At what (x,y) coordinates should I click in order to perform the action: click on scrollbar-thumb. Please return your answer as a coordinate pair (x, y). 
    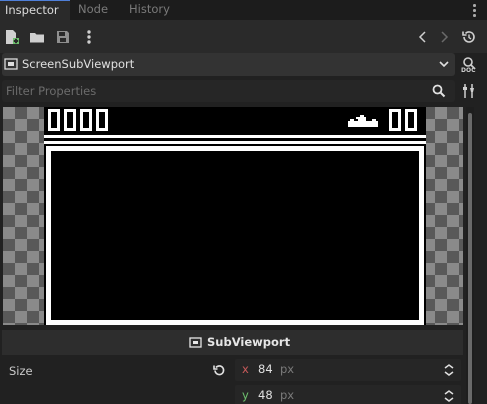
    Looking at the image, I should click on (470, 258).